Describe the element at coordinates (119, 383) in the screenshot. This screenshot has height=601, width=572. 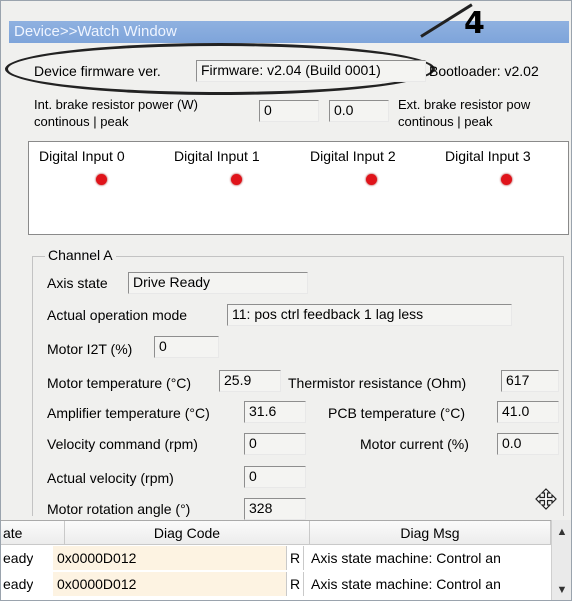
I see `motor-temp-label: Motor temperature (°C)` at that location.